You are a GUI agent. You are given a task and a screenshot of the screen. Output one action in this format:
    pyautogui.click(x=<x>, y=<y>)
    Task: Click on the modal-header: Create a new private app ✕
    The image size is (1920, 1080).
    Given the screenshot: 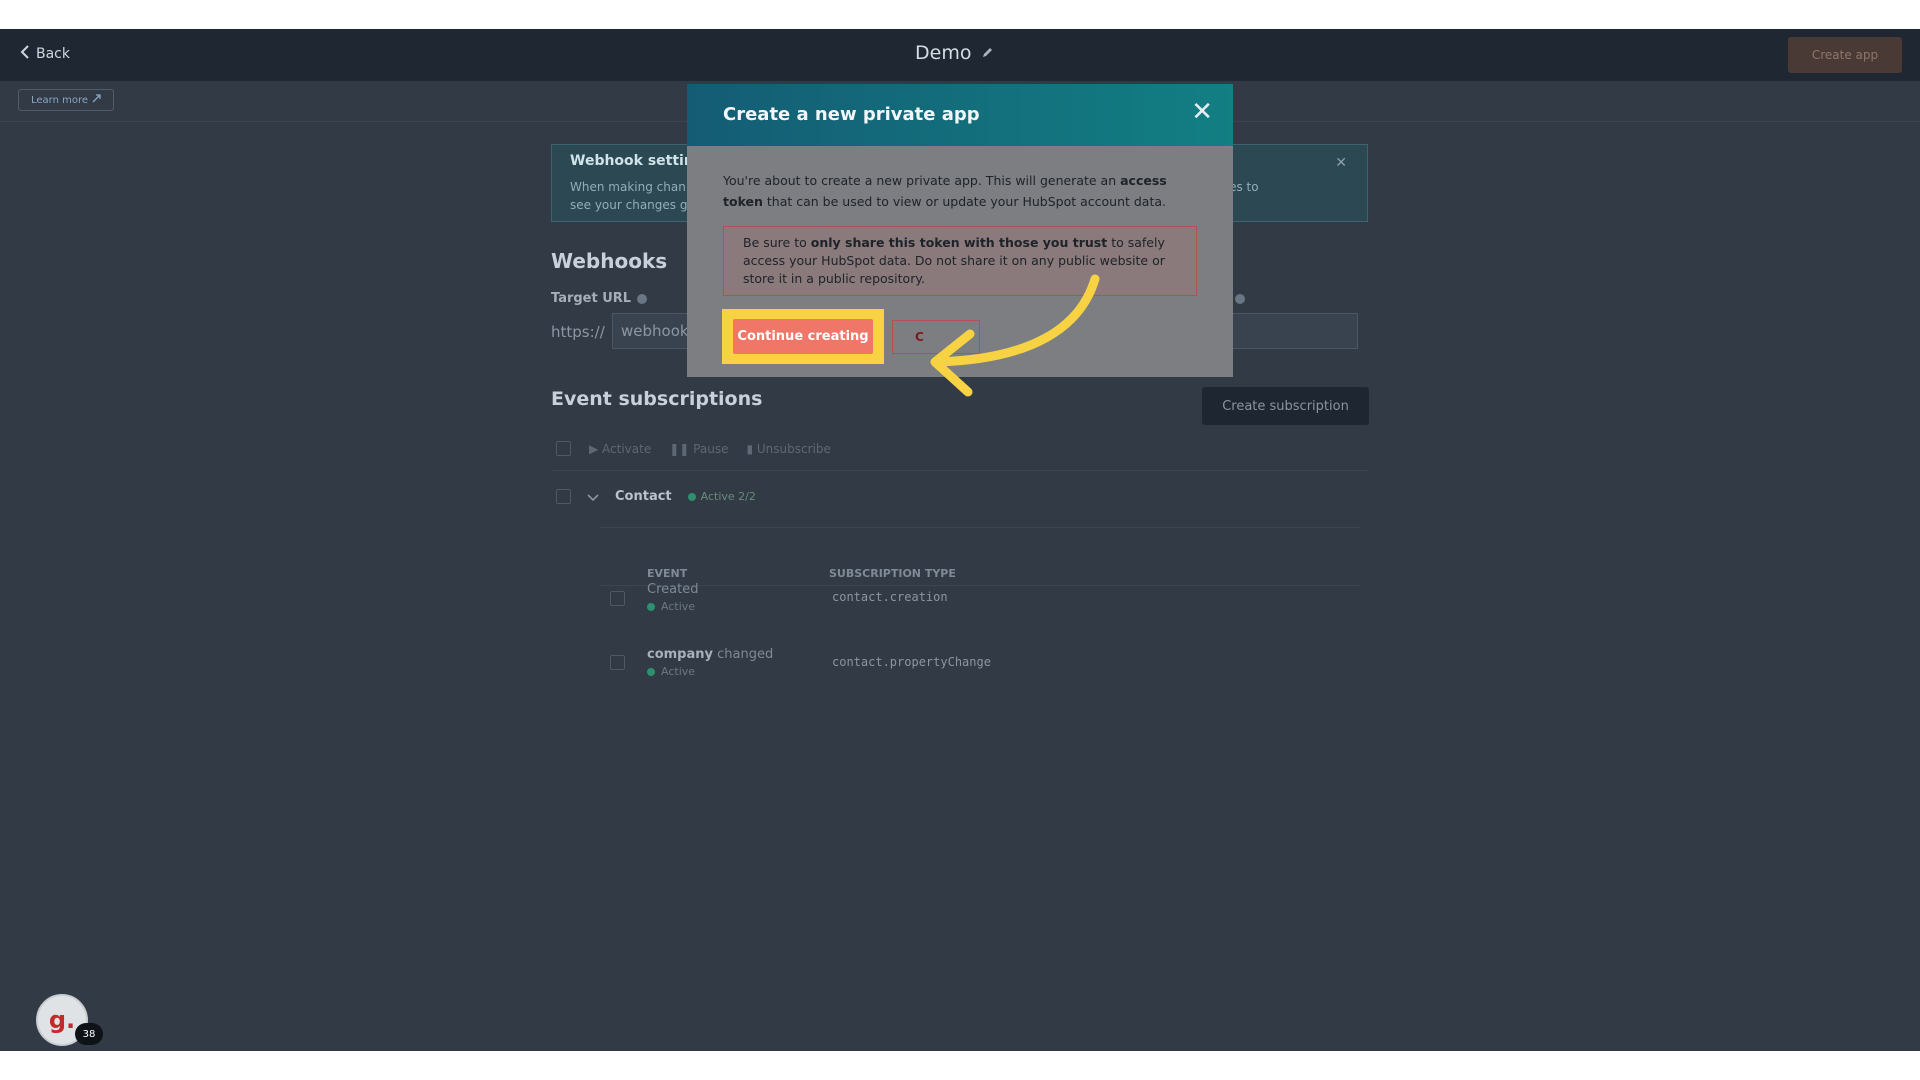 What is the action you would take?
    pyautogui.click(x=960, y=115)
    